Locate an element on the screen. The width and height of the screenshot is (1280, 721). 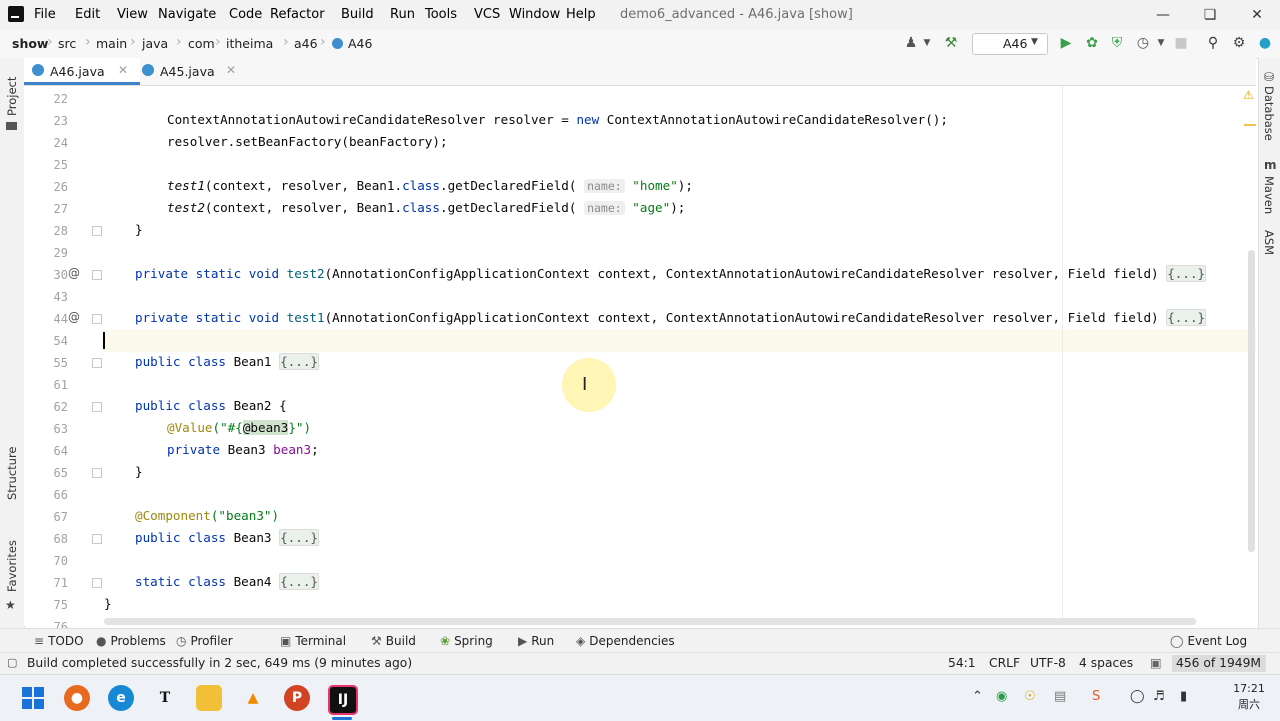
intellij-taskbar-icon: IJ is located at coordinates (343, 700).